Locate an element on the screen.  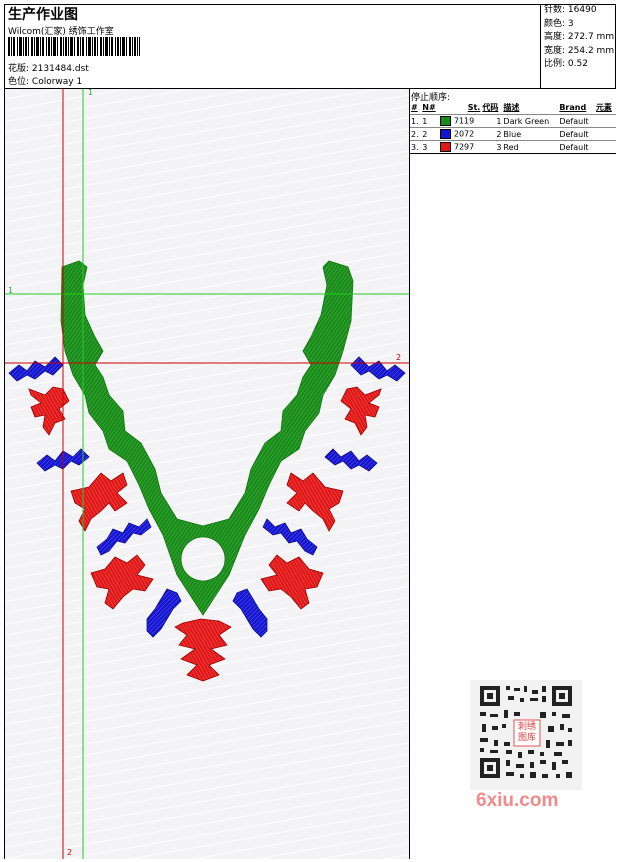
green-vertical-guide-label: 1 is located at coordinates (91, 92).